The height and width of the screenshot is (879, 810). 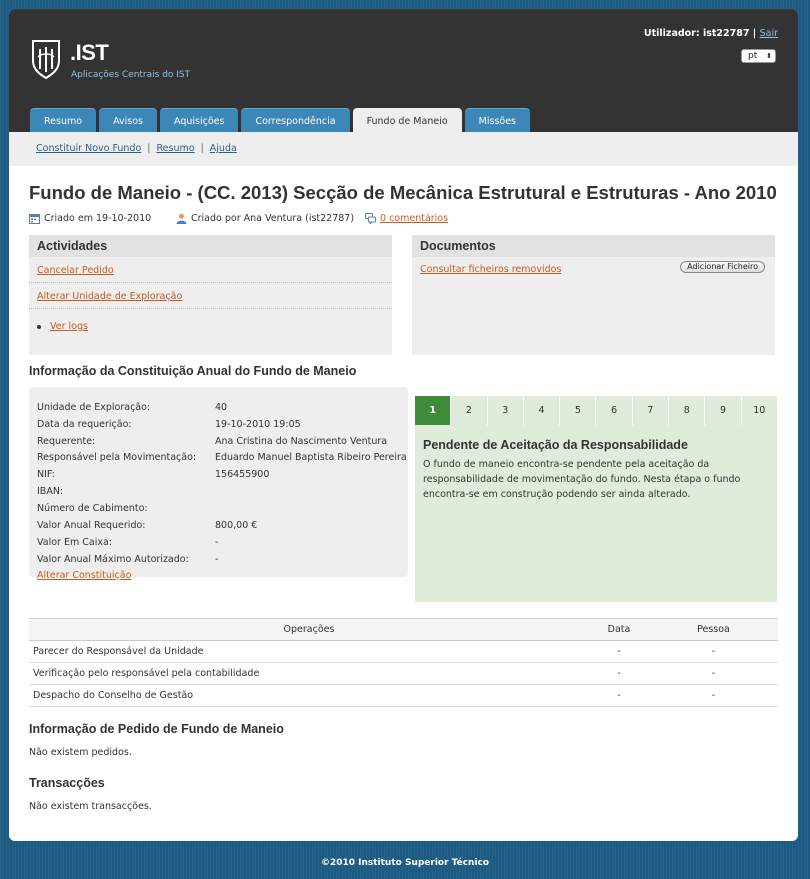 I want to click on ist-logo-icon, so click(x=46, y=59).